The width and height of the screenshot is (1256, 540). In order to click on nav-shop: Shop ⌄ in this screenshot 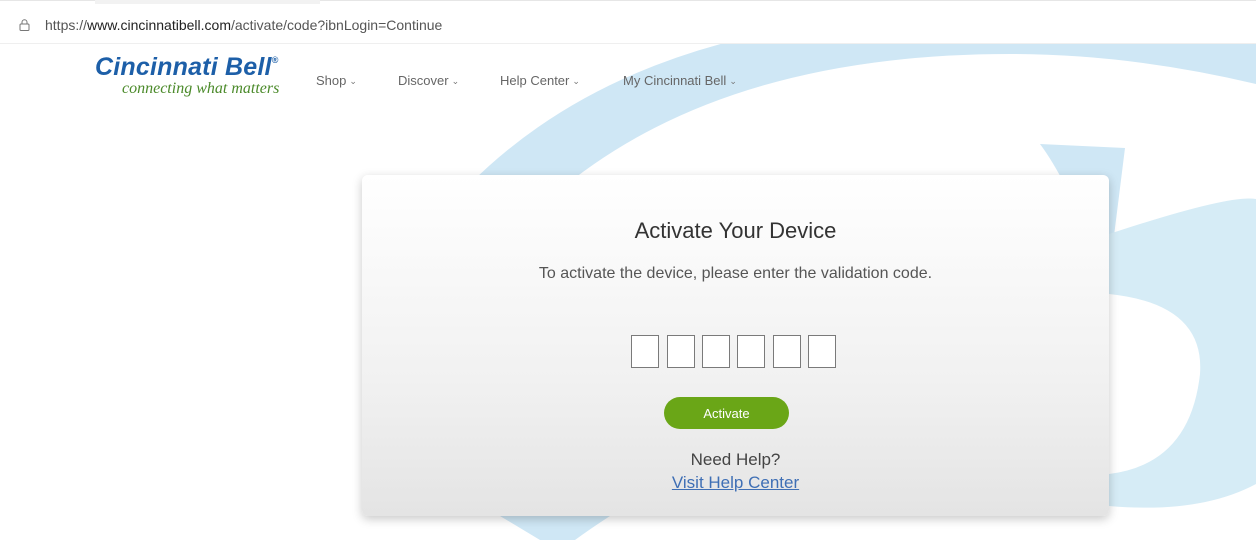, I will do `click(336, 80)`.